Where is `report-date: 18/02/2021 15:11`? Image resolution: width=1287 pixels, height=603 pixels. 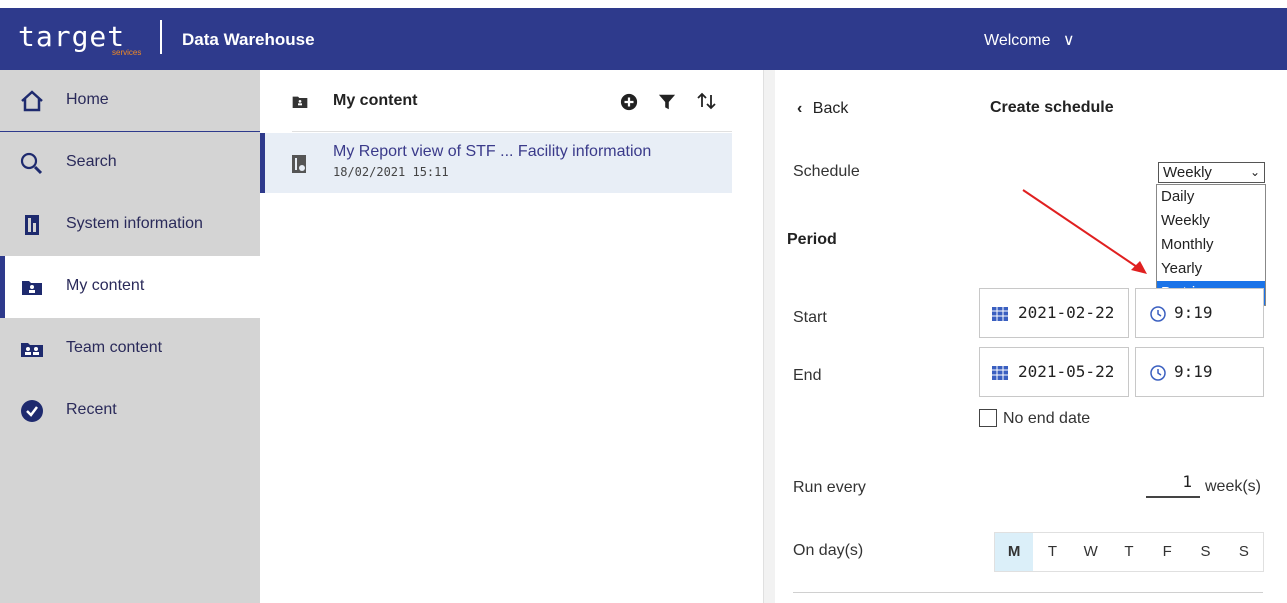
report-date: 18/02/2021 15:11 is located at coordinates (391, 172).